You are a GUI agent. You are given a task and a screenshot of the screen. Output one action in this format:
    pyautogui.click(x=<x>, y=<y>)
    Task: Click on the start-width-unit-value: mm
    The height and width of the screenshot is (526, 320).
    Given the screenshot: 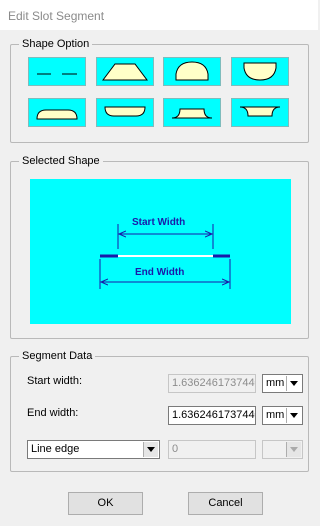 What is the action you would take?
    pyautogui.click(x=275, y=383)
    